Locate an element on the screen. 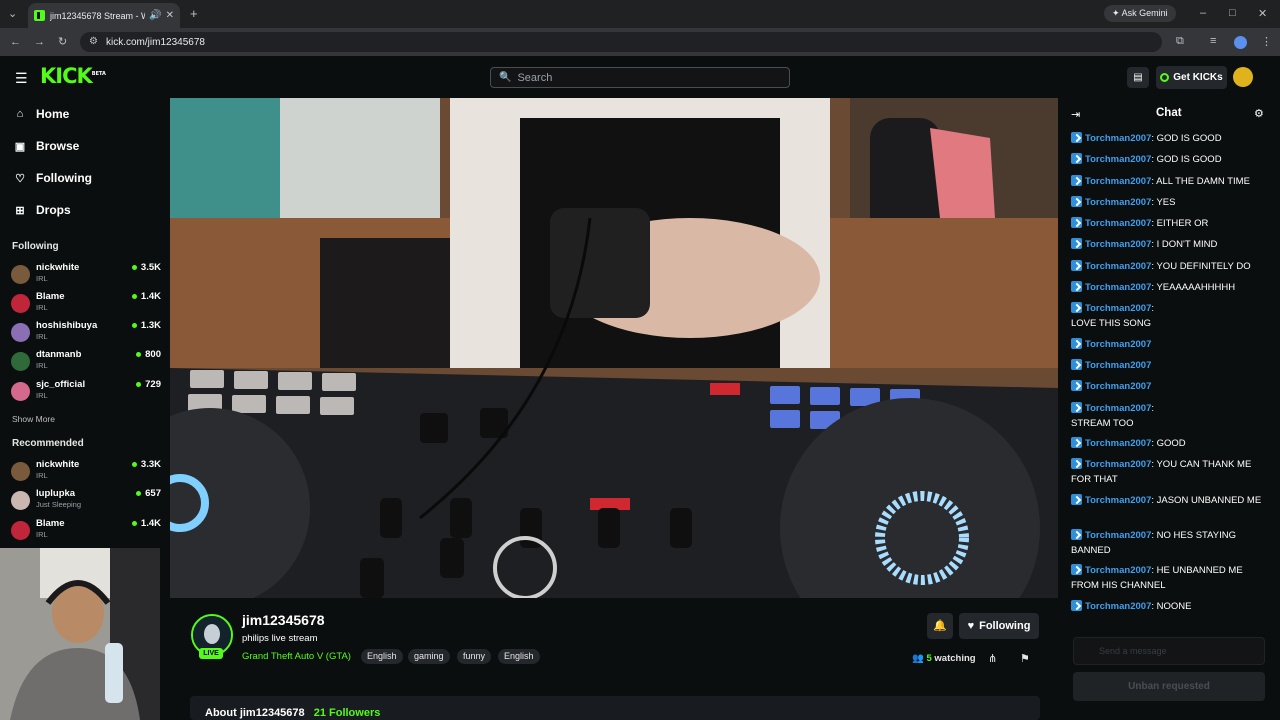 This screenshot has height=720, width=1280. chat-message: Torchman2007: YOU DEFINITELY DO is located at coordinates (1171, 267).